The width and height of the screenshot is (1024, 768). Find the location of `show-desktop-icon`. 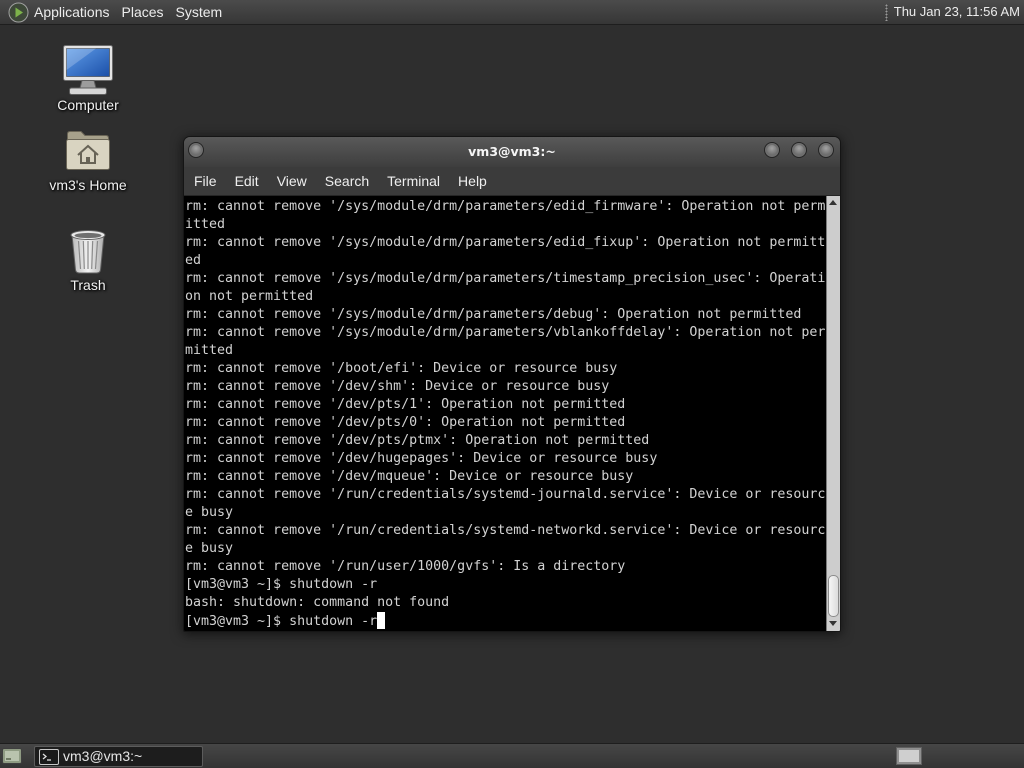

show-desktop-icon is located at coordinates (12, 756).